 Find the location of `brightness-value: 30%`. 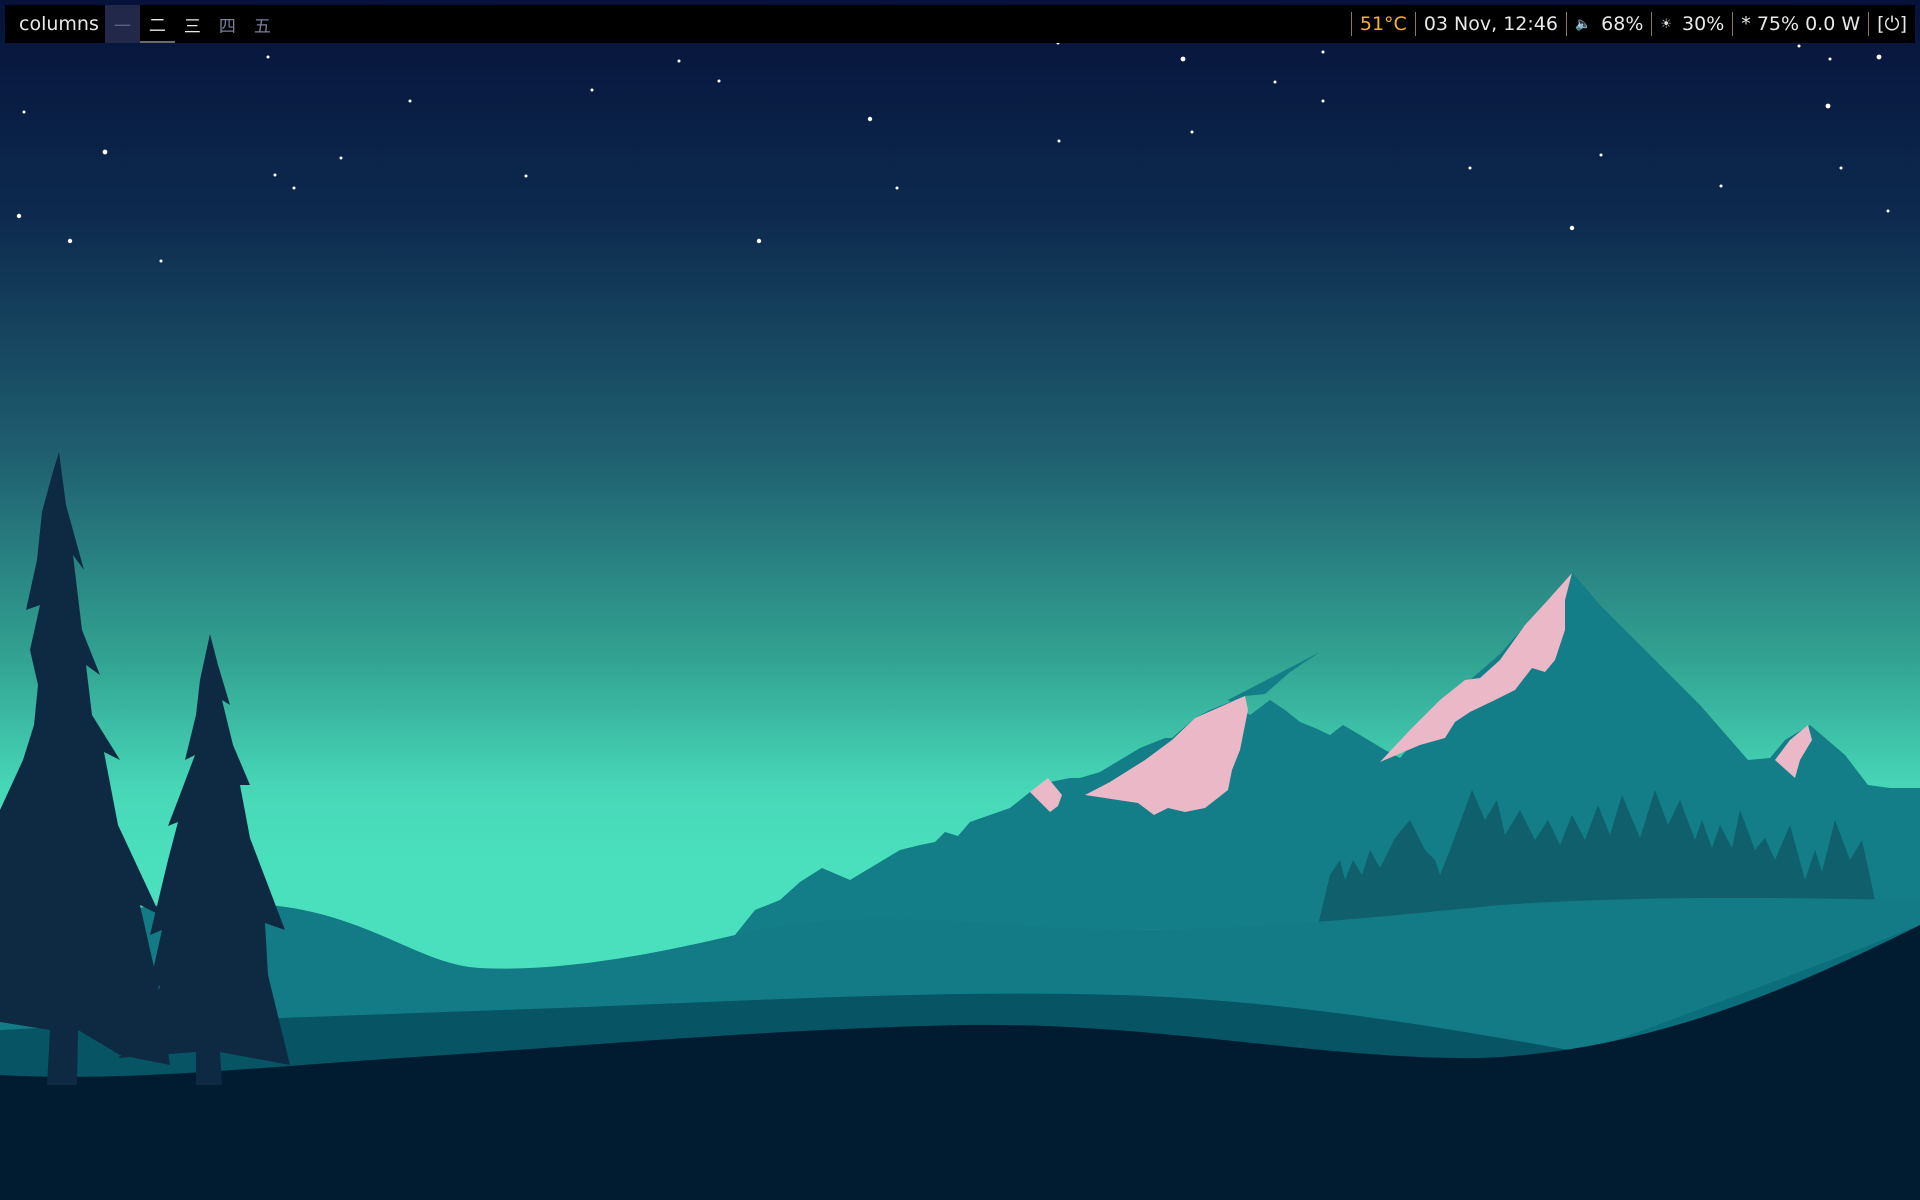

brightness-value: 30% is located at coordinates (1703, 24).